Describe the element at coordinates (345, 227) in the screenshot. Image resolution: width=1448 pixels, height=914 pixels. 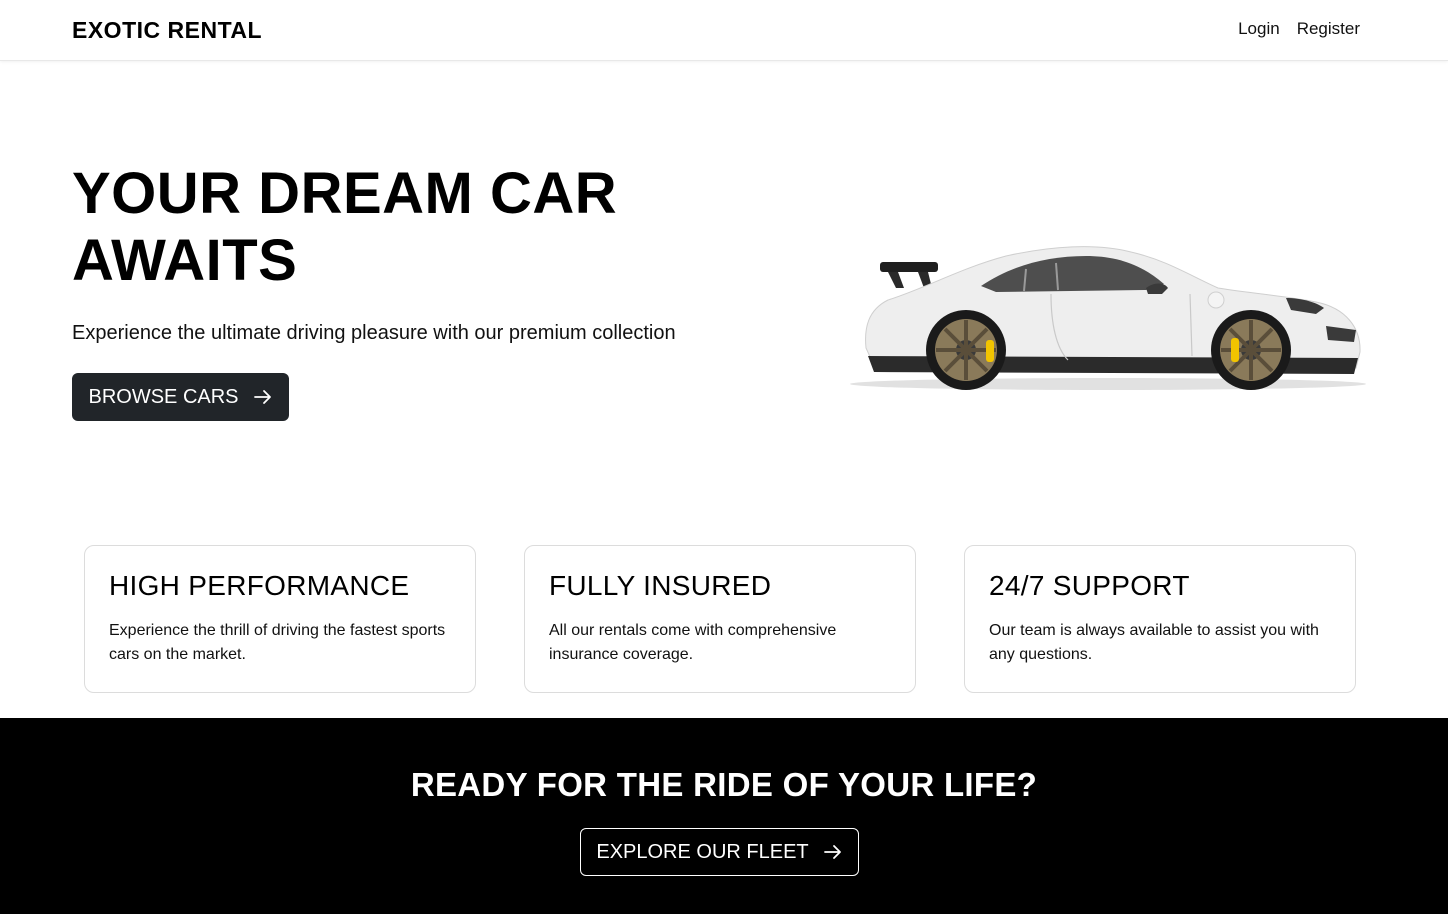
I see `hero-title: YOUR DREAM CAR AWAITS` at that location.